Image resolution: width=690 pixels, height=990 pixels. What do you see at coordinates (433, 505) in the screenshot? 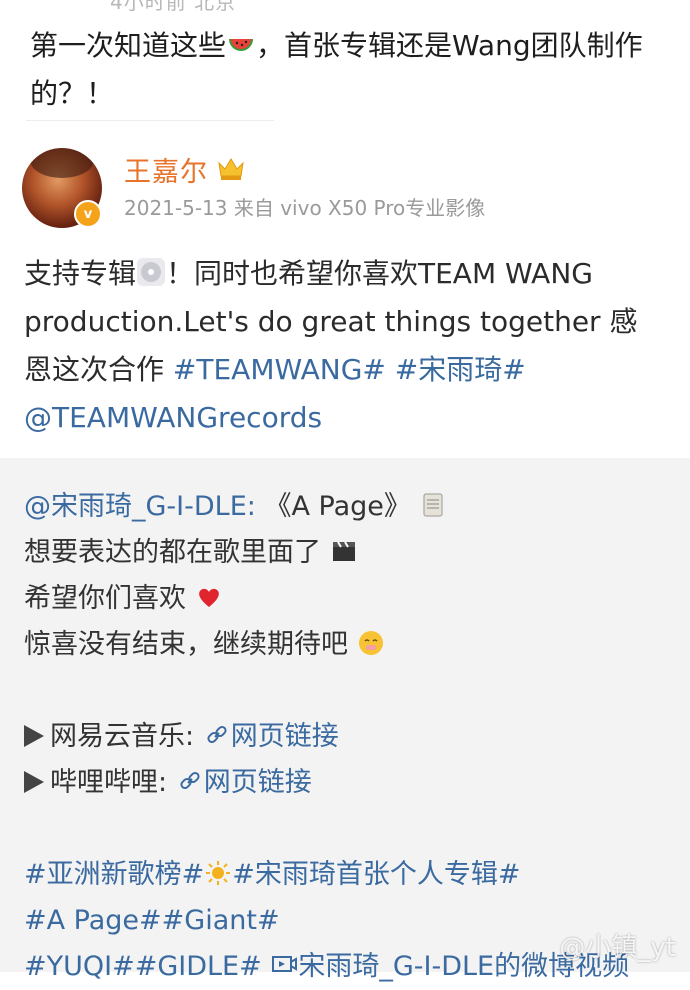
I see `scroll-icon` at bounding box center [433, 505].